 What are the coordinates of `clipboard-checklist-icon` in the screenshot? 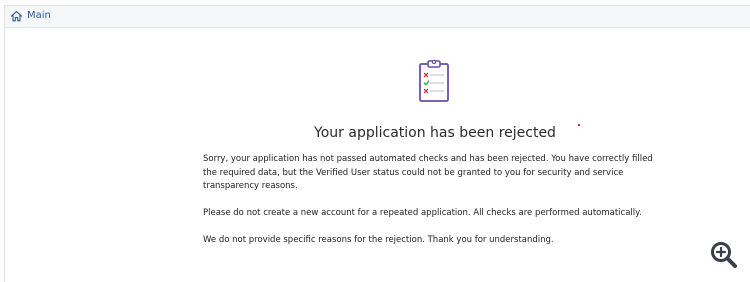 It's located at (435, 83).